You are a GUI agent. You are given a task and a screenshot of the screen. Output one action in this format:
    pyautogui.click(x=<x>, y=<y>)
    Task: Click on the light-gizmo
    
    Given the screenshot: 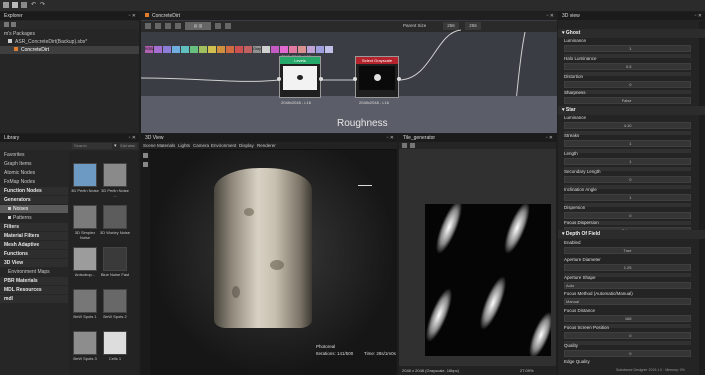 What is the action you would take?
    pyautogui.click(x=365, y=185)
    